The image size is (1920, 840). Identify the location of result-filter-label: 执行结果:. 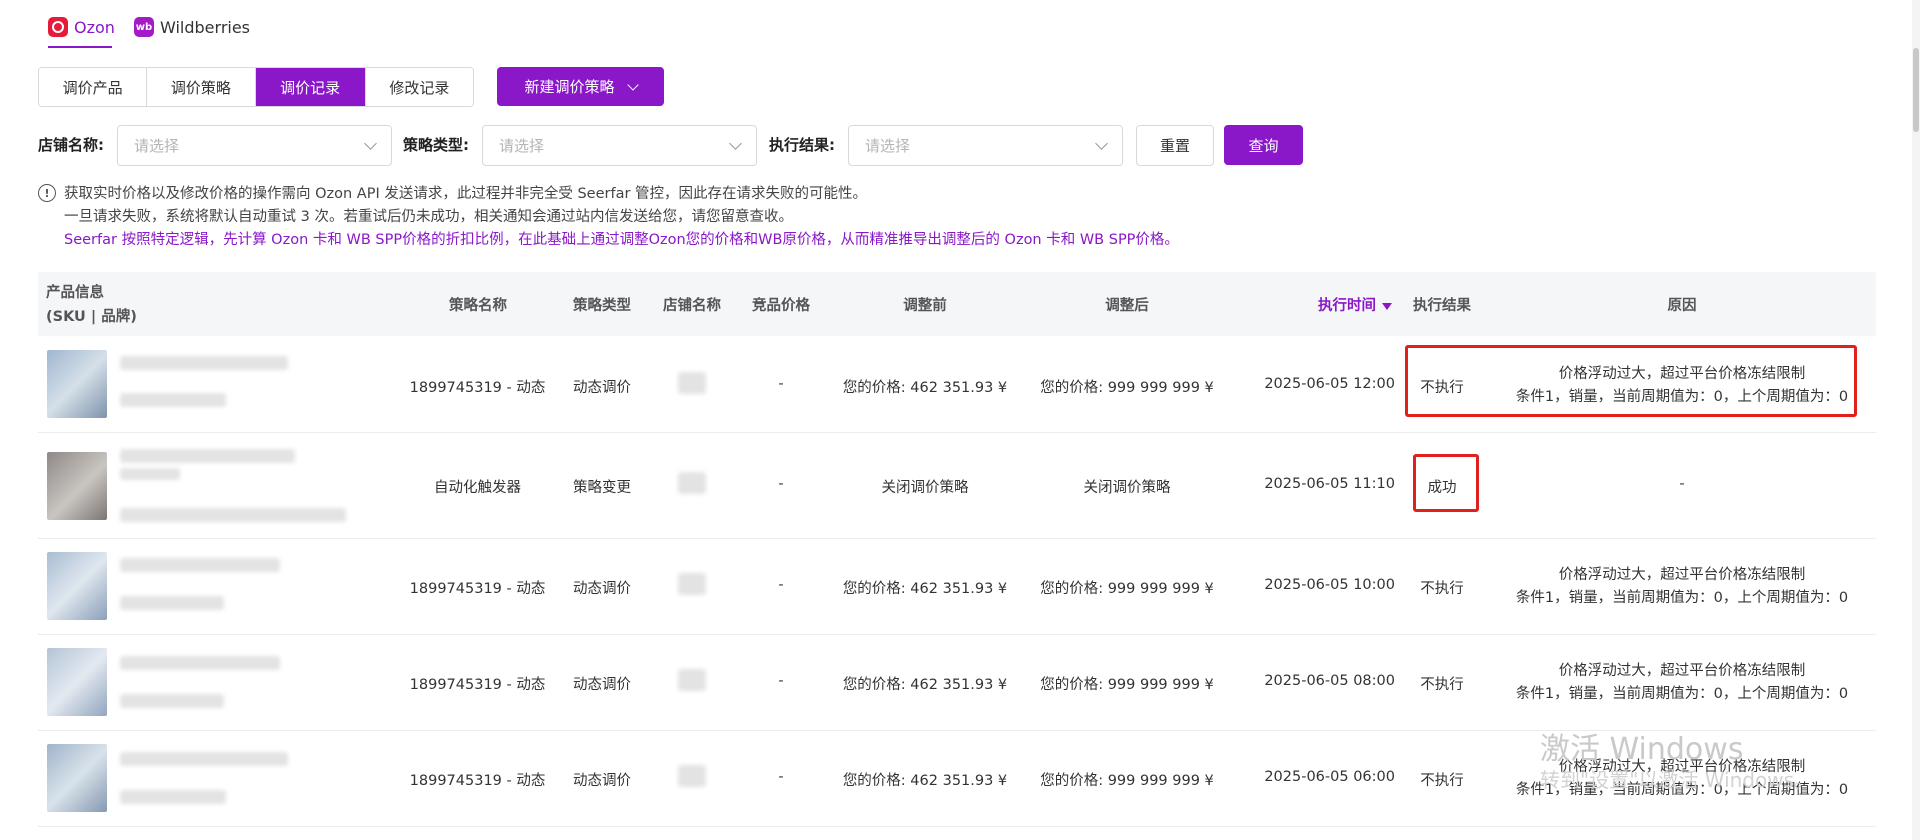
(802, 145).